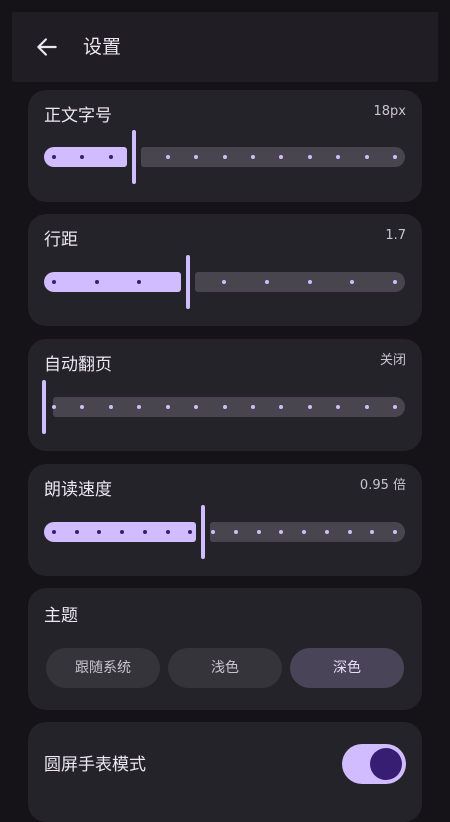 Image resolution: width=450 pixels, height=822 pixels. I want to click on tts-speed-card: 朗读速度 0.95 倍, so click(225, 520).